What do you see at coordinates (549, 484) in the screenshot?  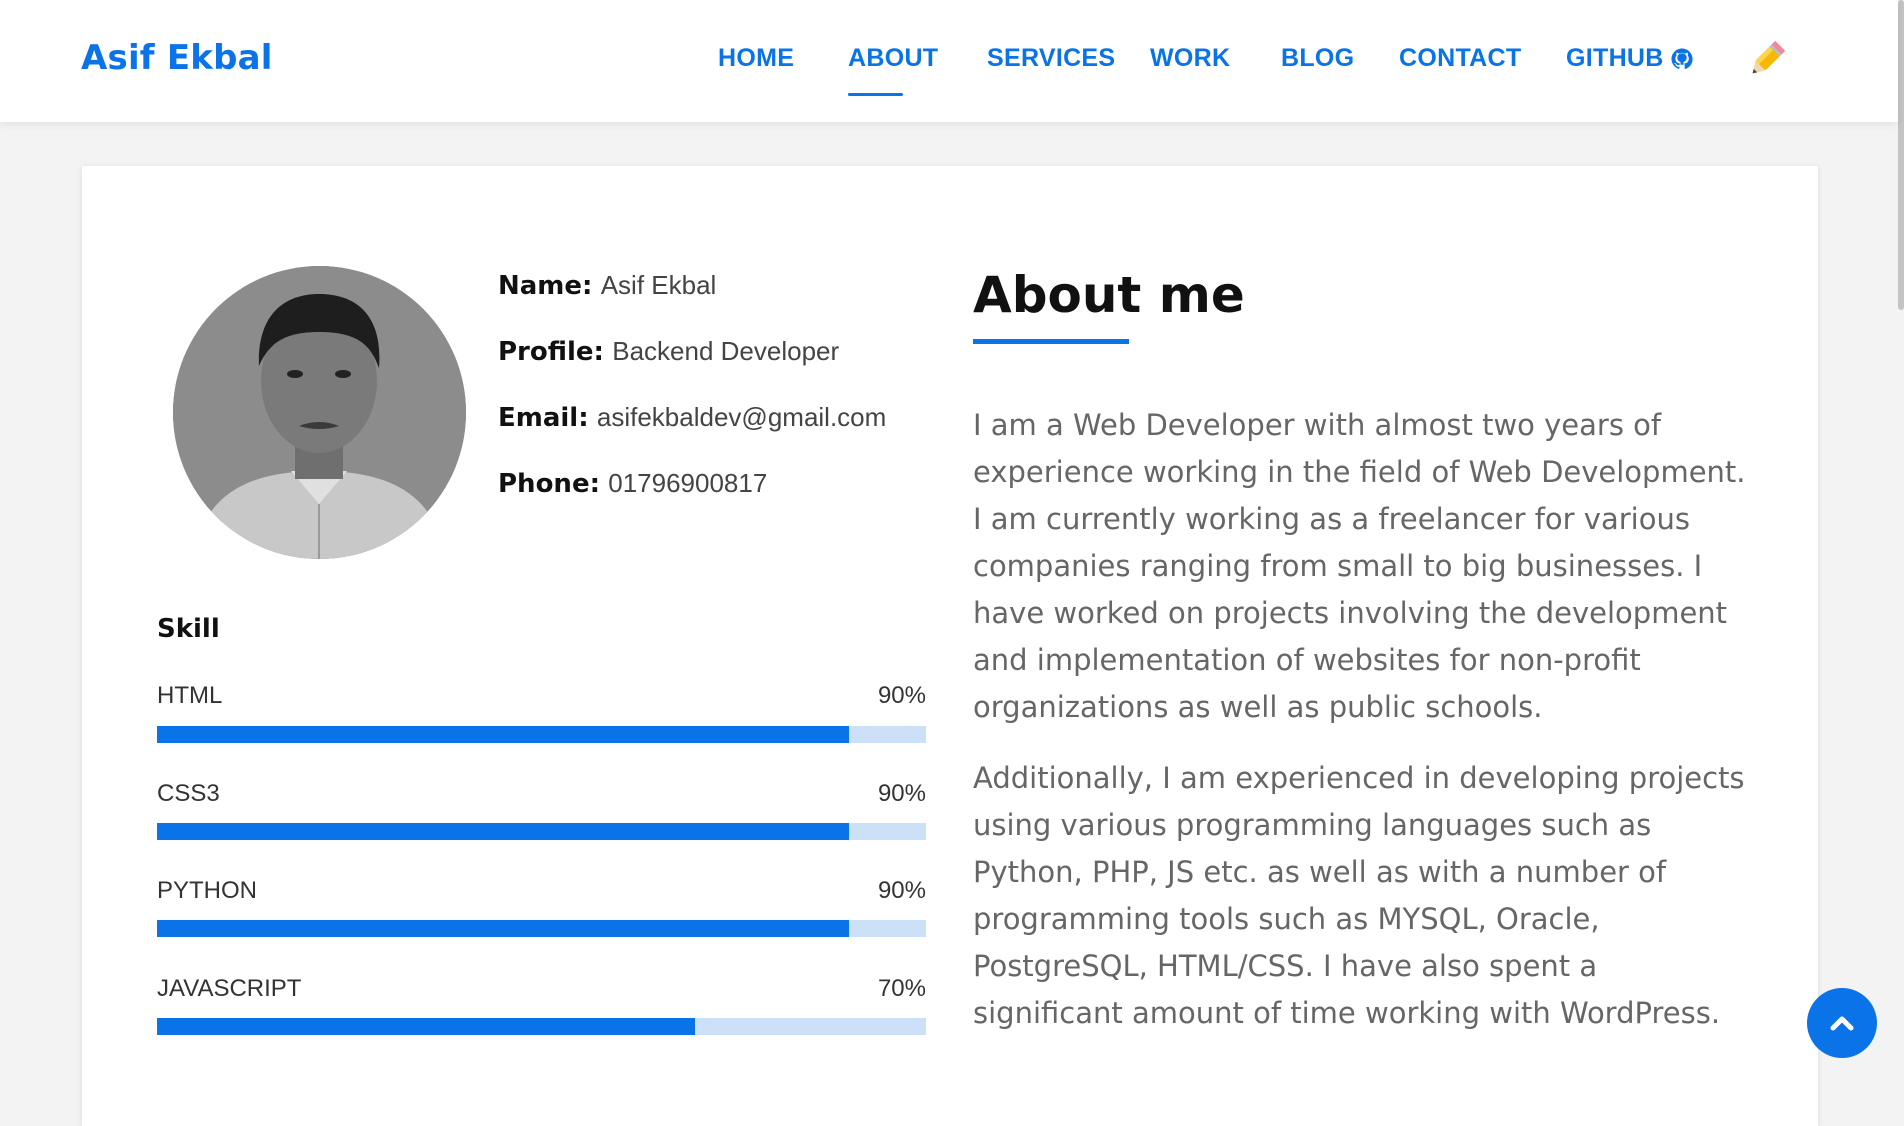 I see `phone-label: Phone:` at bounding box center [549, 484].